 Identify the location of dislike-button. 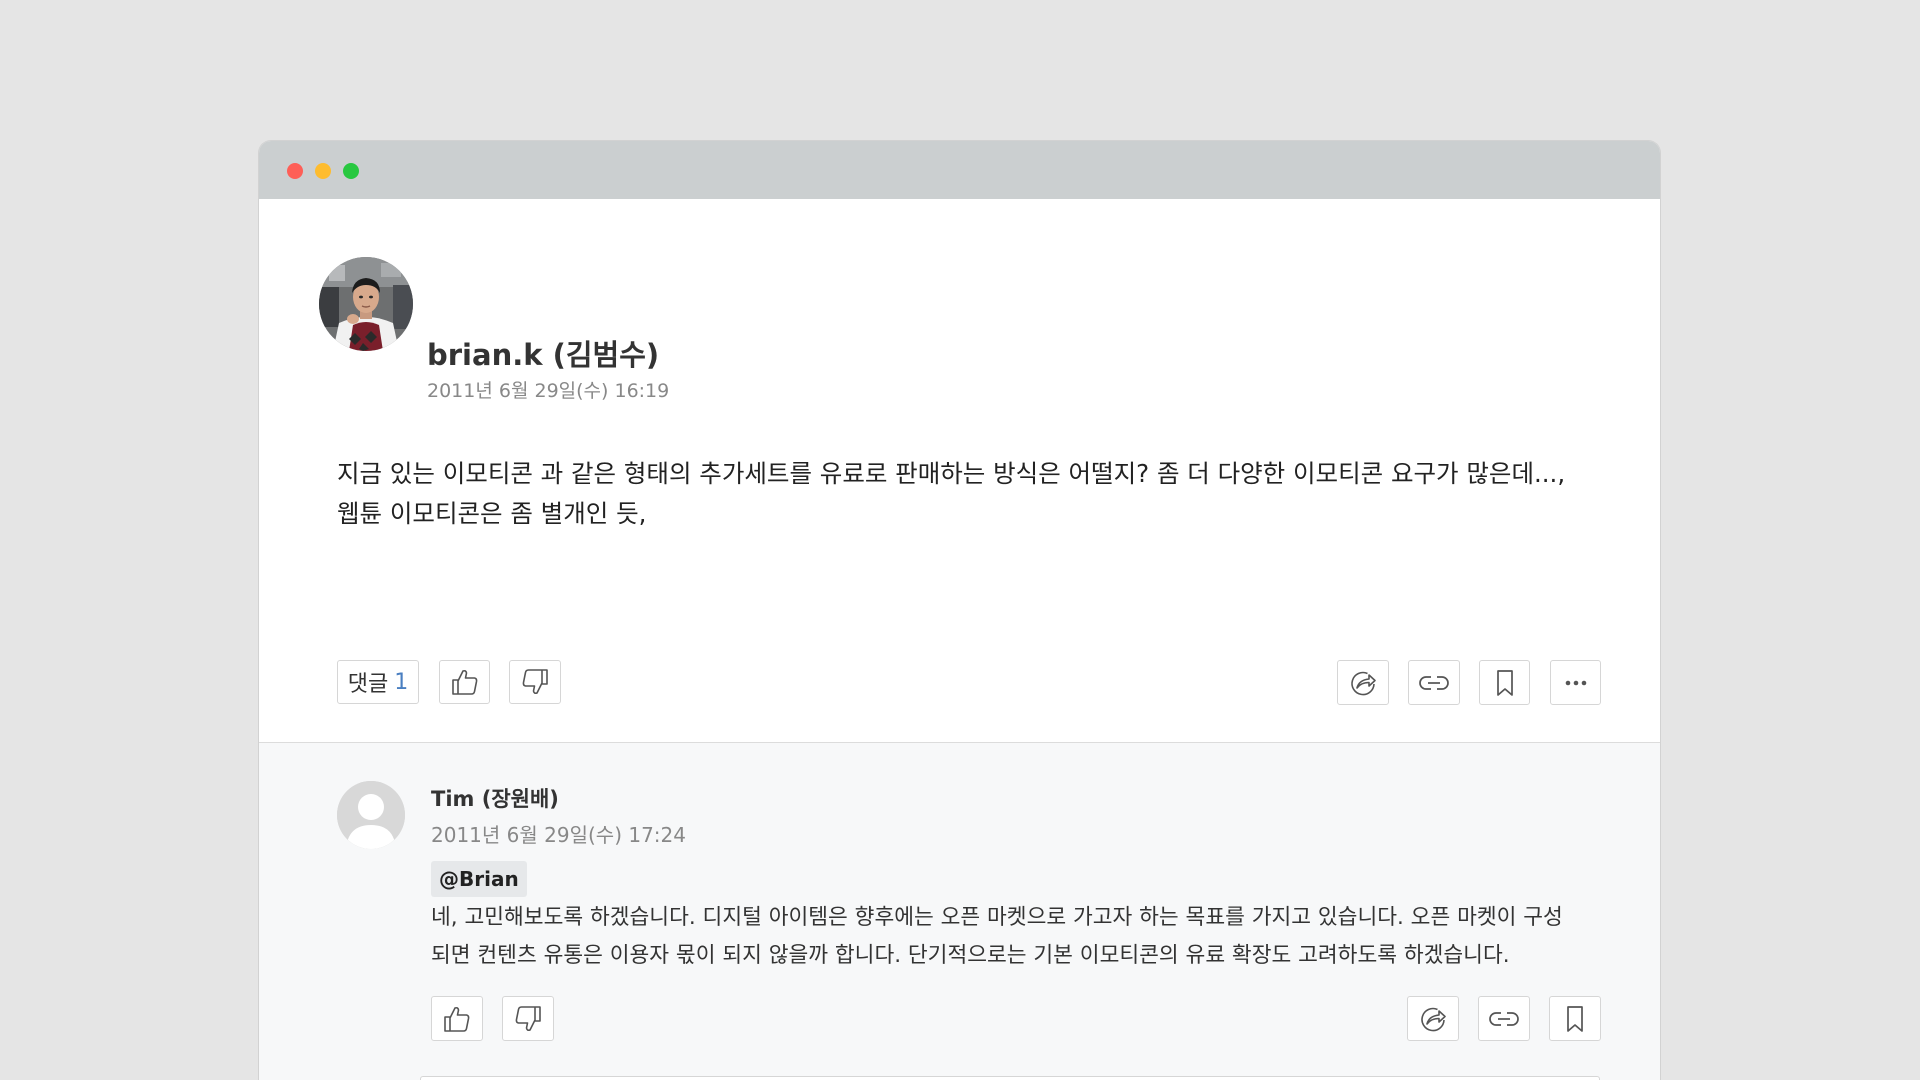
(535, 682).